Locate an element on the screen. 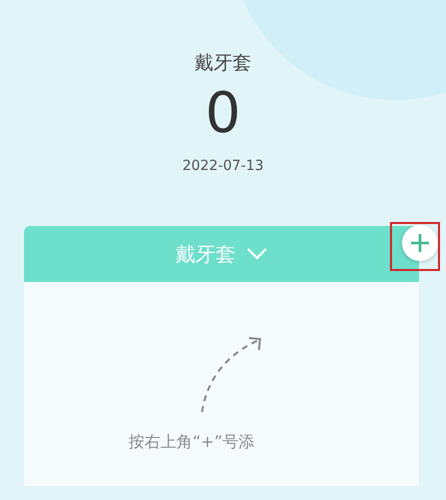  add-button is located at coordinates (420, 243).